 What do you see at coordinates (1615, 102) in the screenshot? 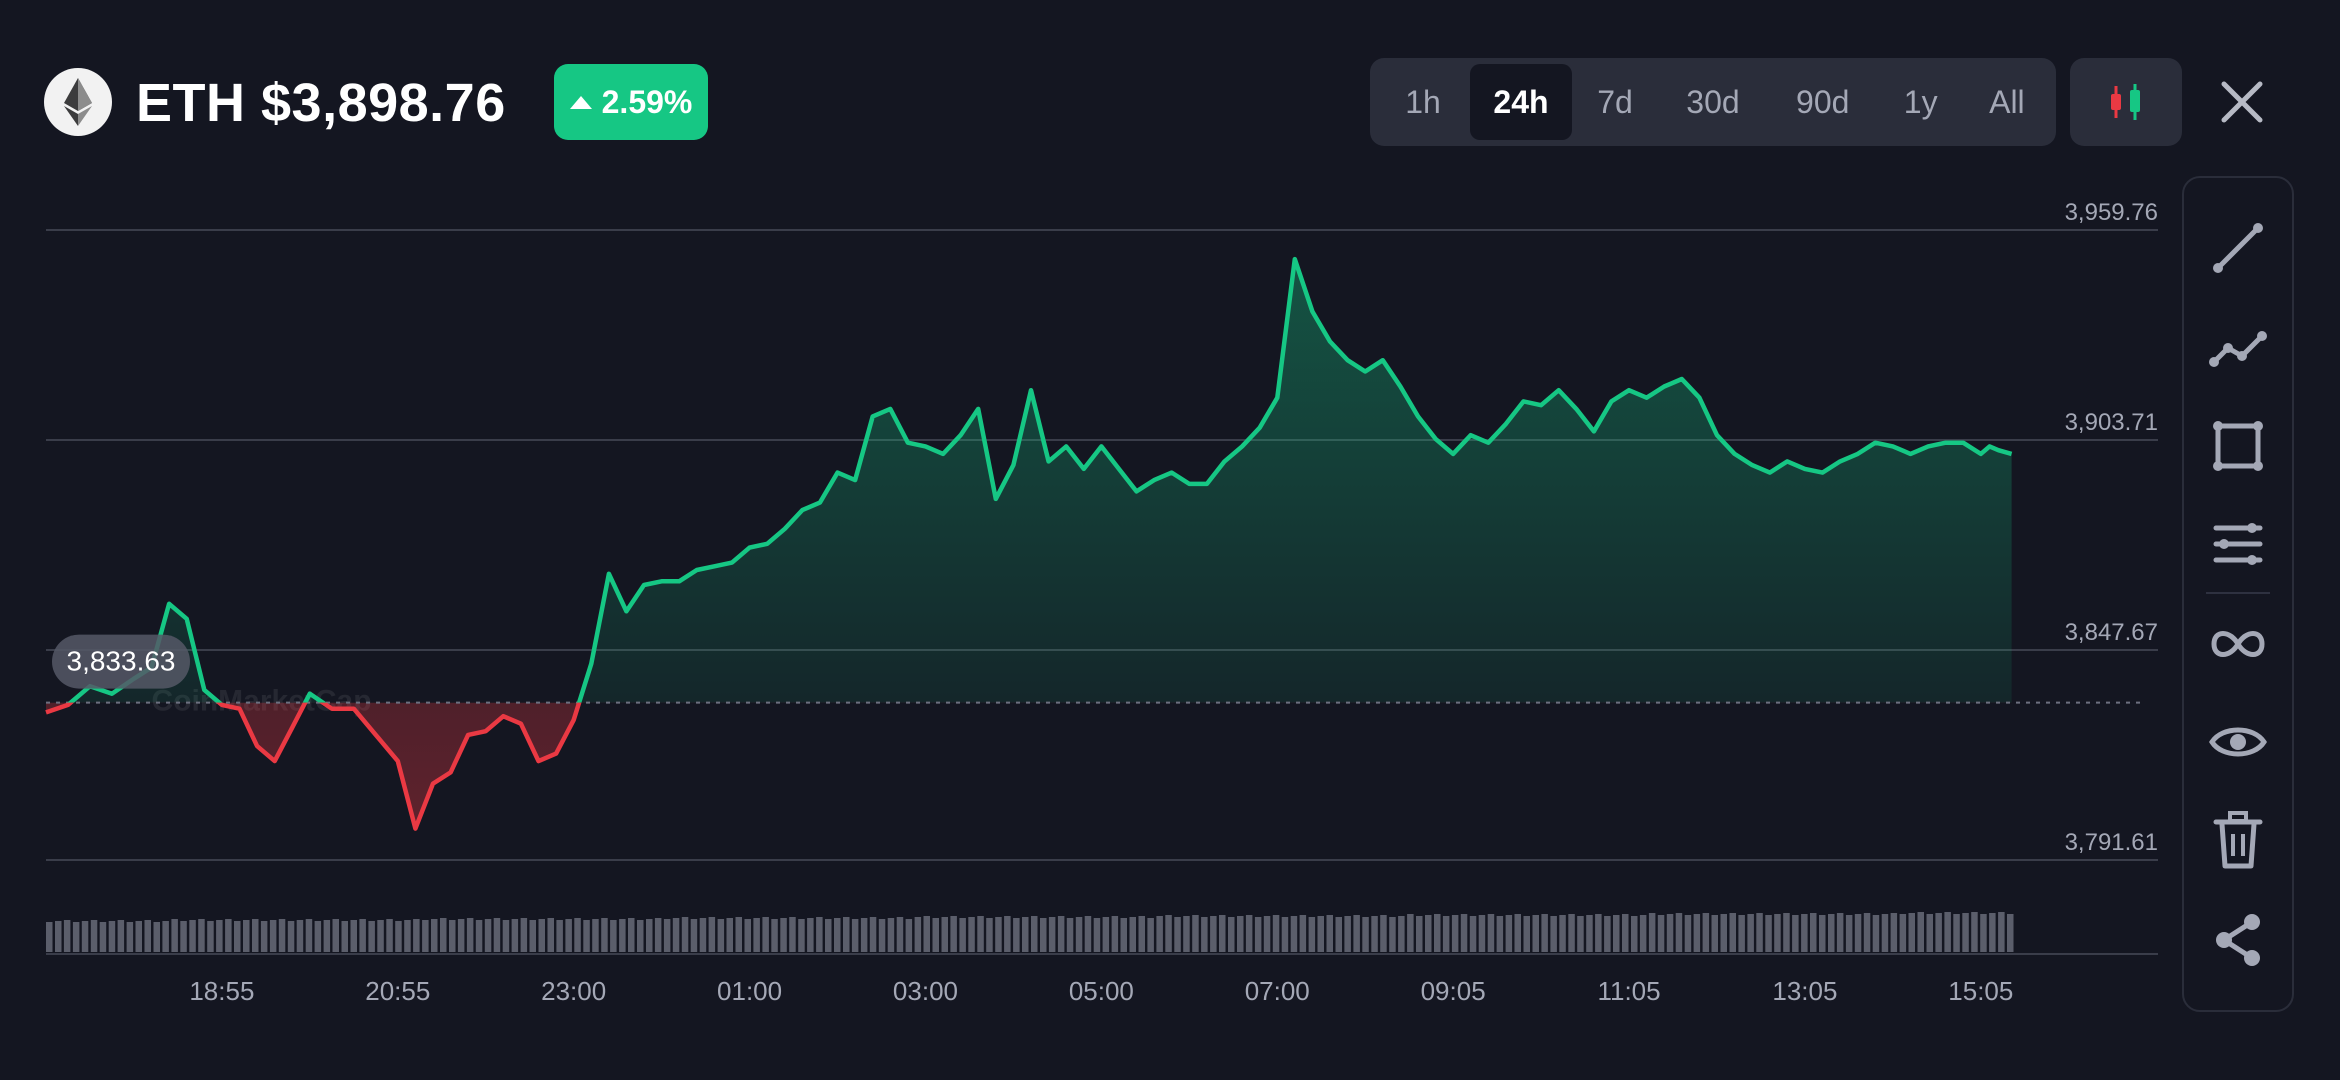
I see `range-tab-7d: 7d` at bounding box center [1615, 102].